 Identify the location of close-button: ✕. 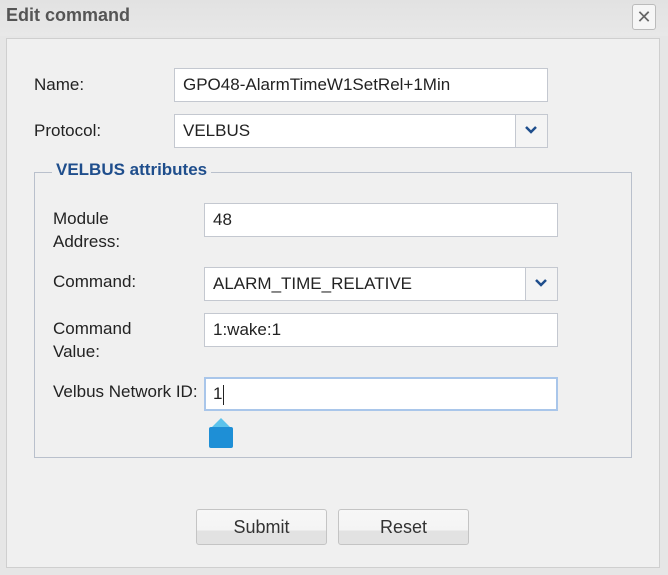
(644, 17).